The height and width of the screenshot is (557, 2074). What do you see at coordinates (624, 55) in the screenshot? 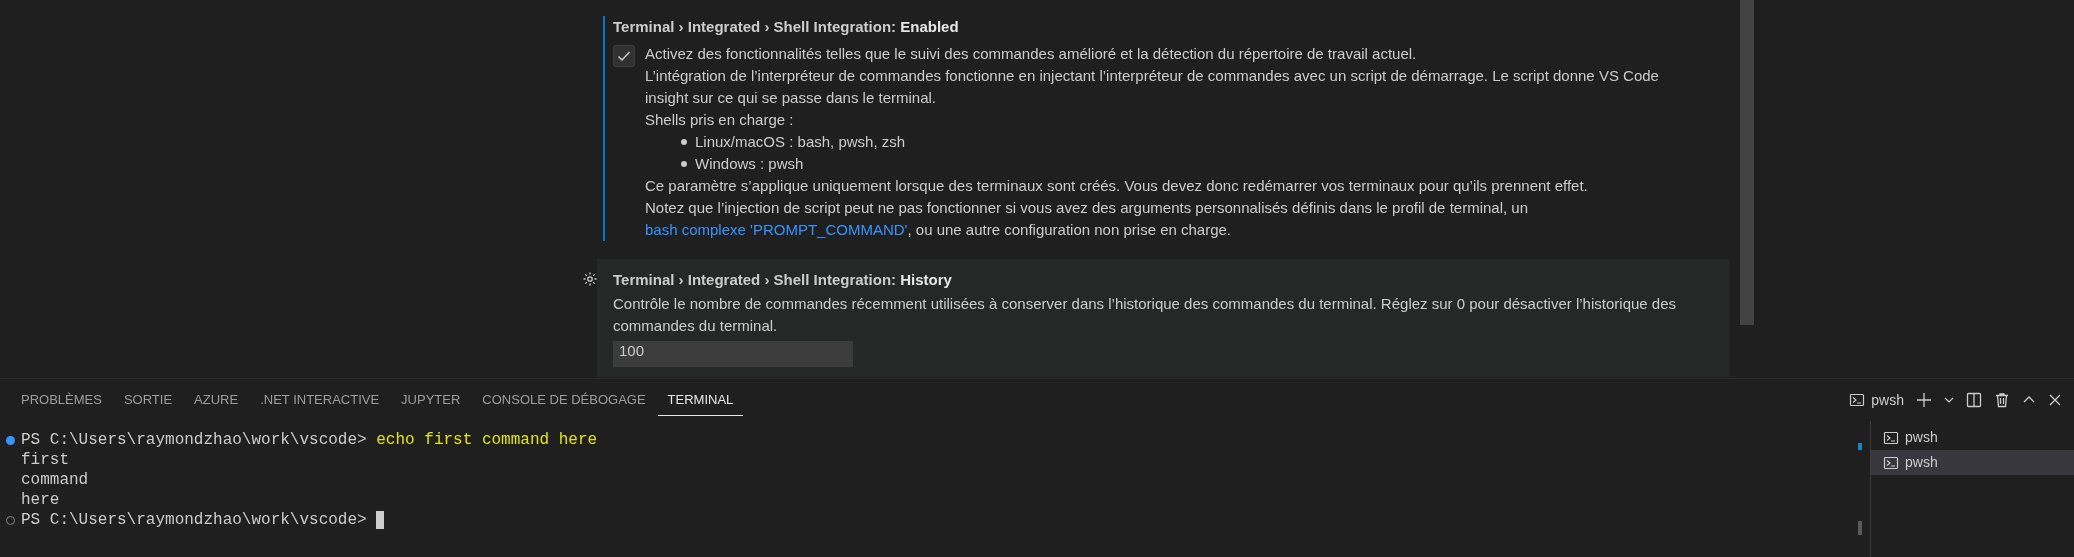
I see `checkbox` at bounding box center [624, 55].